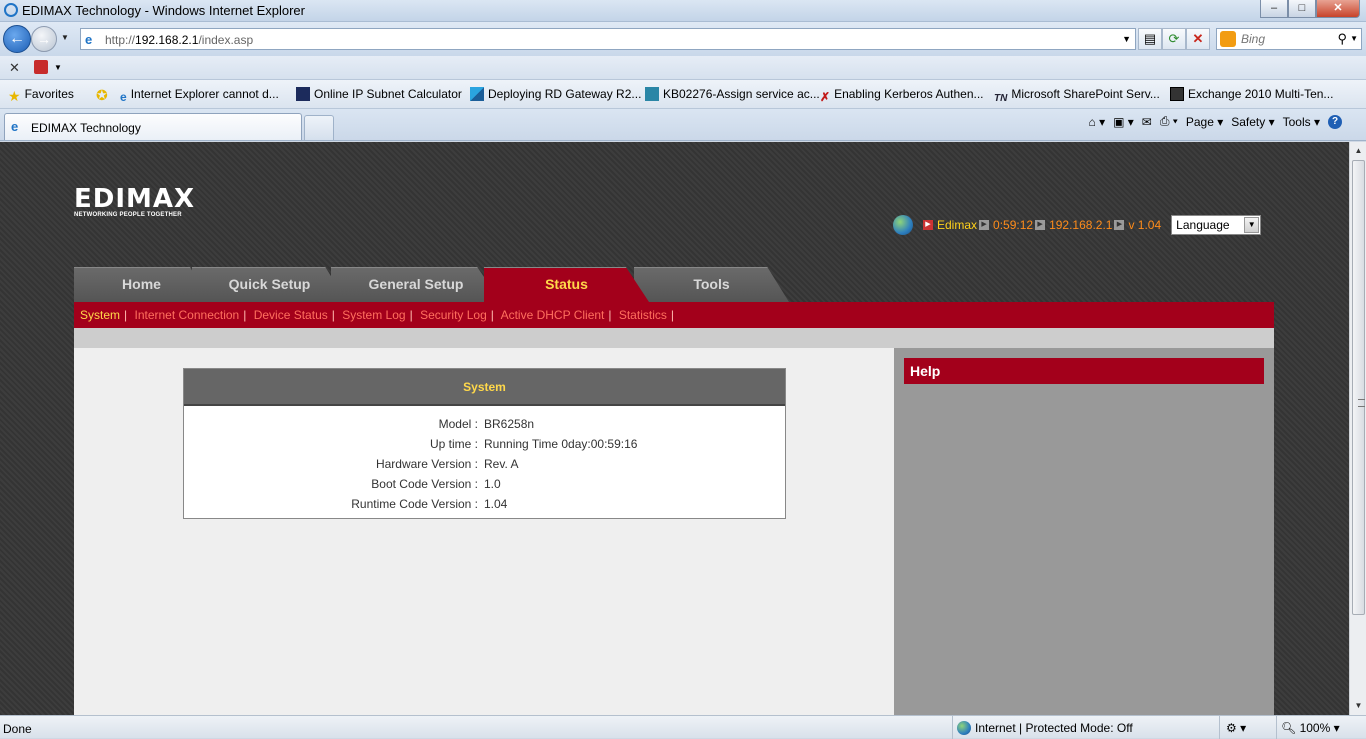  What do you see at coordinates (608, 39) in the screenshot?
I see `address-bar: e http://192.168.2.1/index.asp ▼` at bounding box center [608, 39].